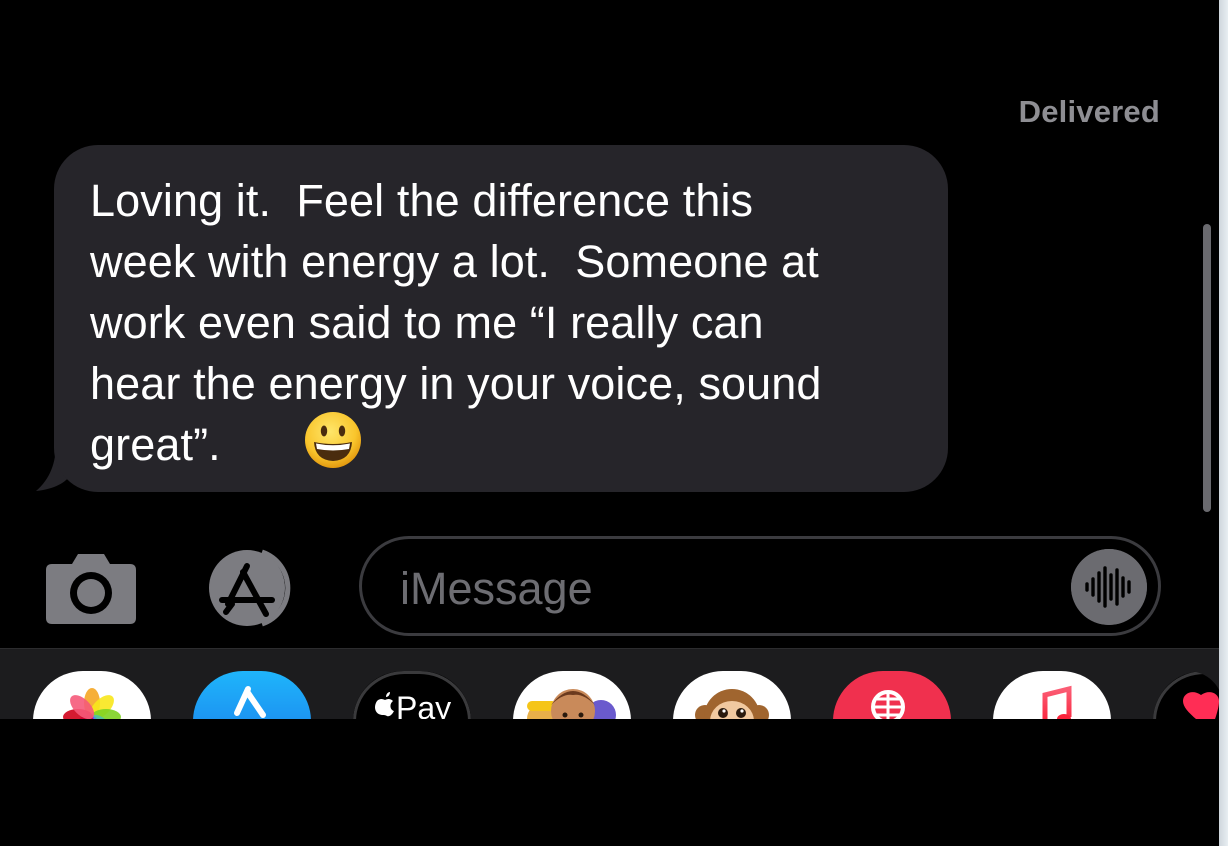  What do you see at coordinates (255, 588) in the screenshot?
I see `app-store-icon` at bounding box center [255, 588].